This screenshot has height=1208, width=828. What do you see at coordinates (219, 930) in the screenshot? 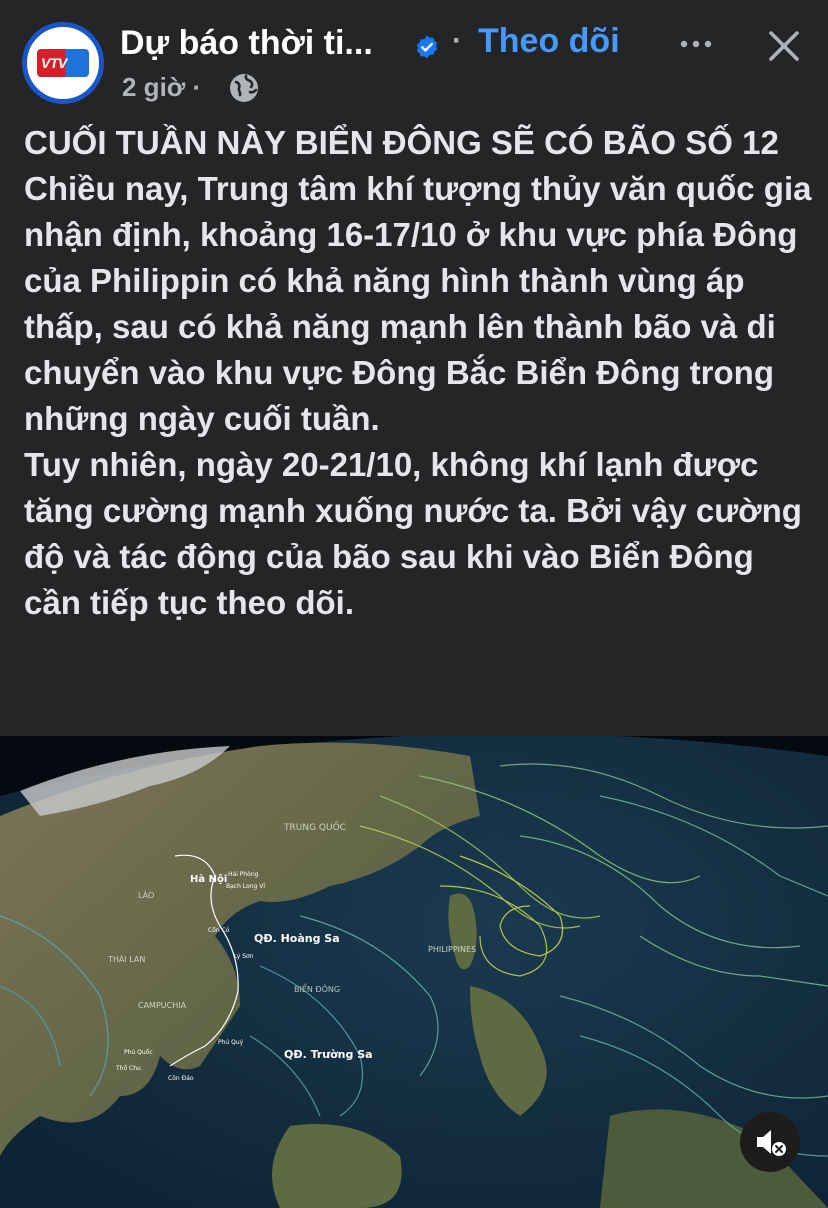
I see `label-conco: Cồn Cỏ` at bounding box center [219, 930].